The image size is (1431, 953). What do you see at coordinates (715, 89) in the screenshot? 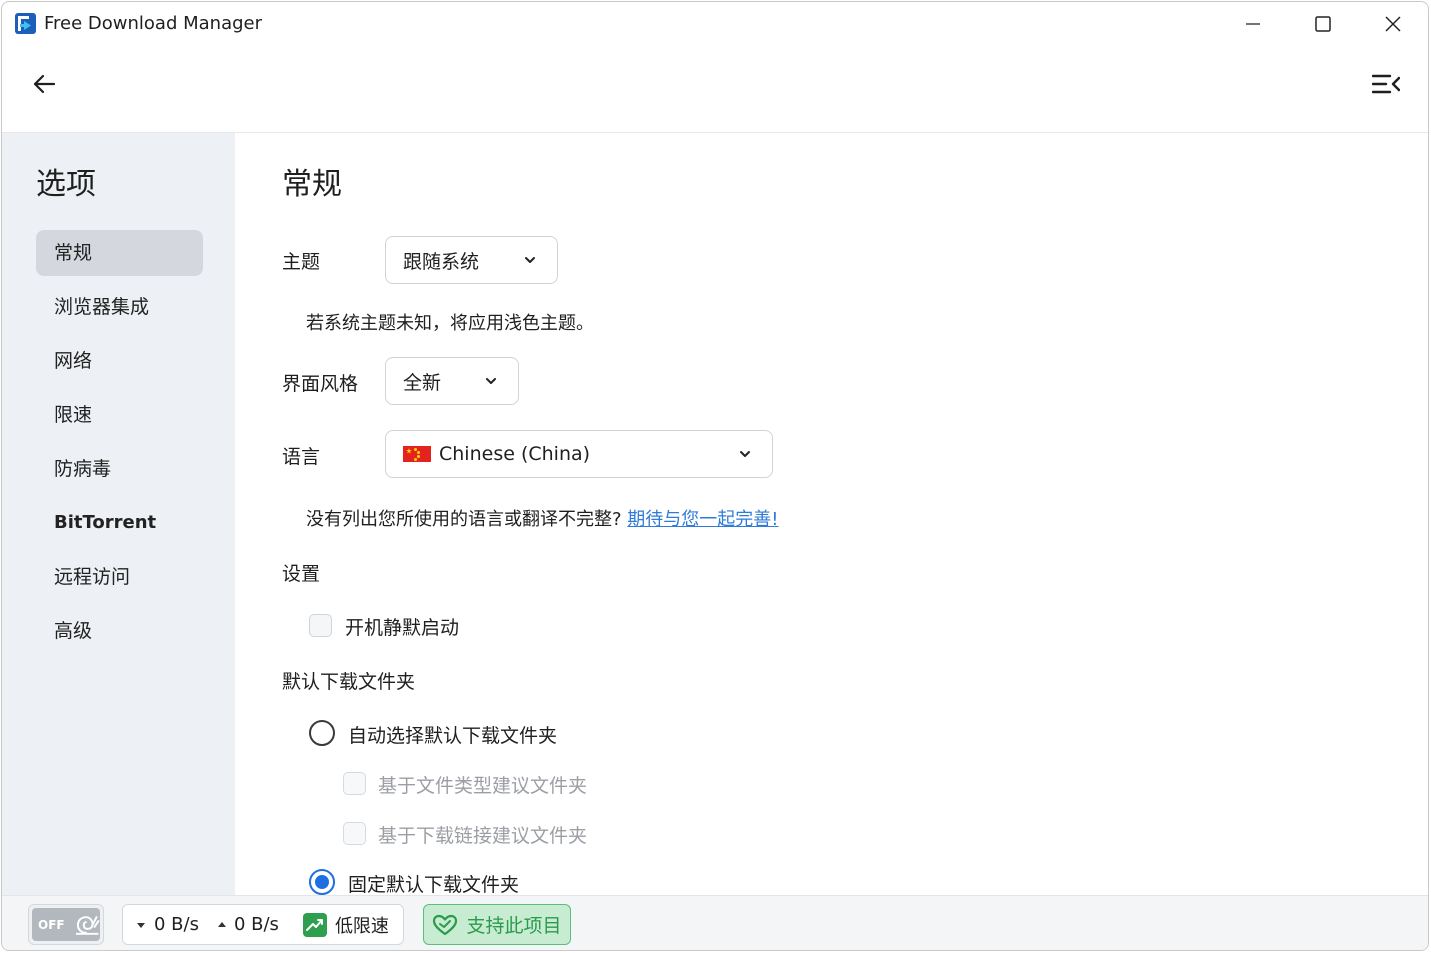
I see `toolbar` at bounding box center [715, 89].